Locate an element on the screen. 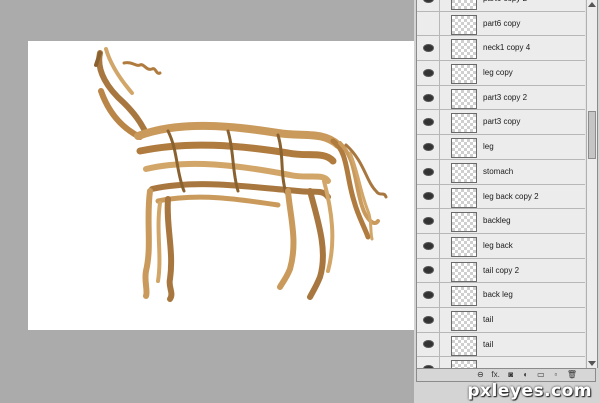 This screenshot has height=403, width=600. layer-row: neck1 copy 4 is located at coordinates (501, 49).